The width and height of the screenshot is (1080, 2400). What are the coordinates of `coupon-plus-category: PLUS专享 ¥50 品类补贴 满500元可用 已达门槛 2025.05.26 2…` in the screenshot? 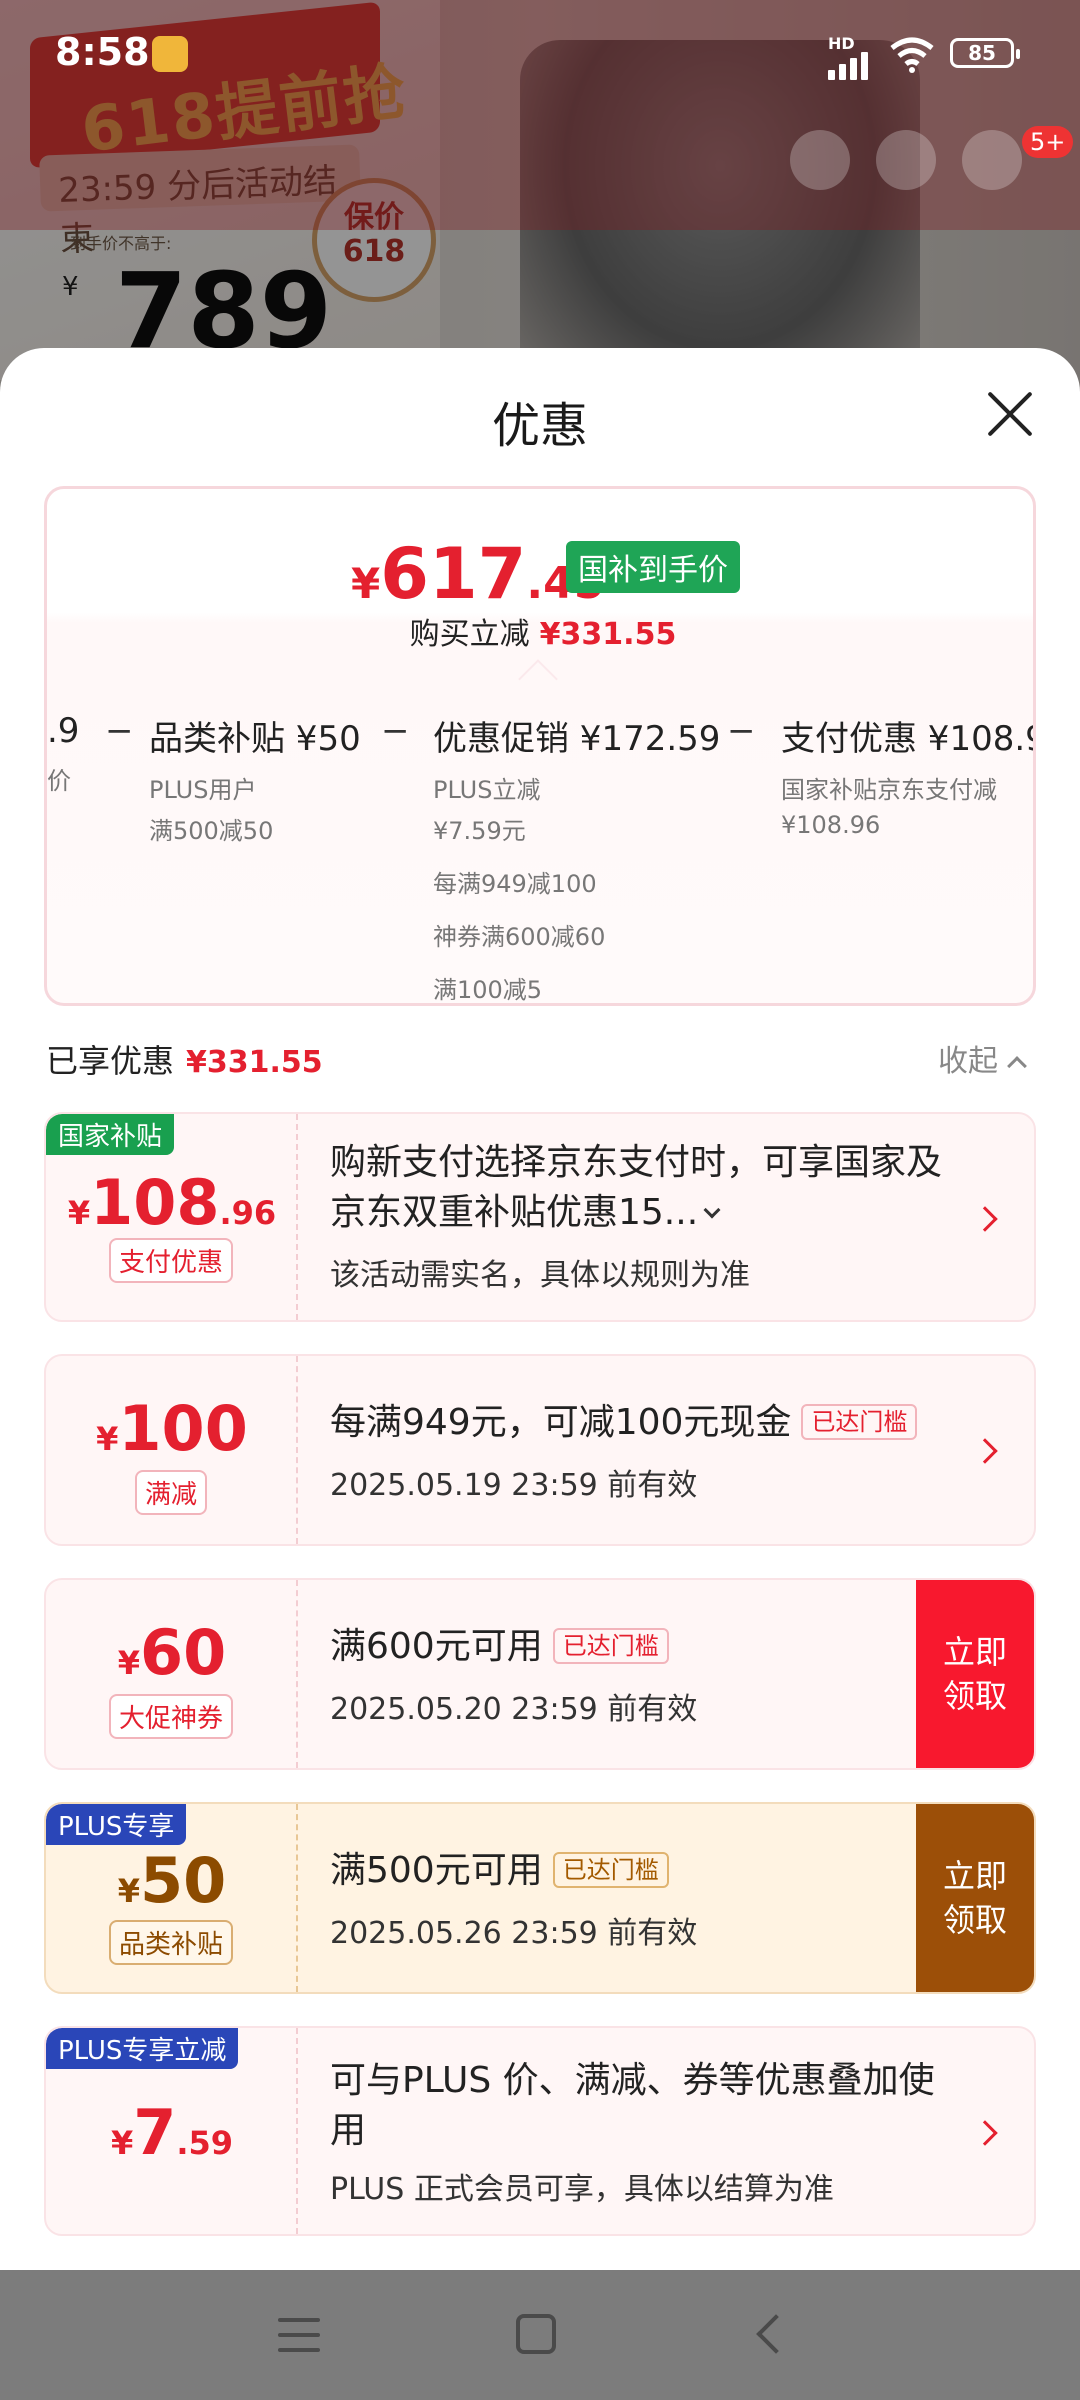 It's located at (540, 1898).